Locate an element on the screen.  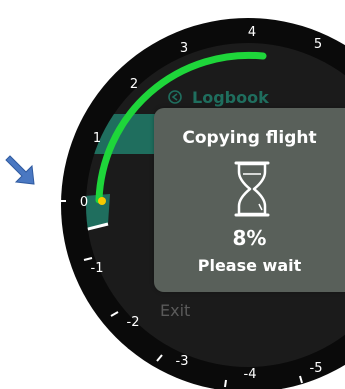
modal-title: Copying flight is located at coordinates (249, 138).